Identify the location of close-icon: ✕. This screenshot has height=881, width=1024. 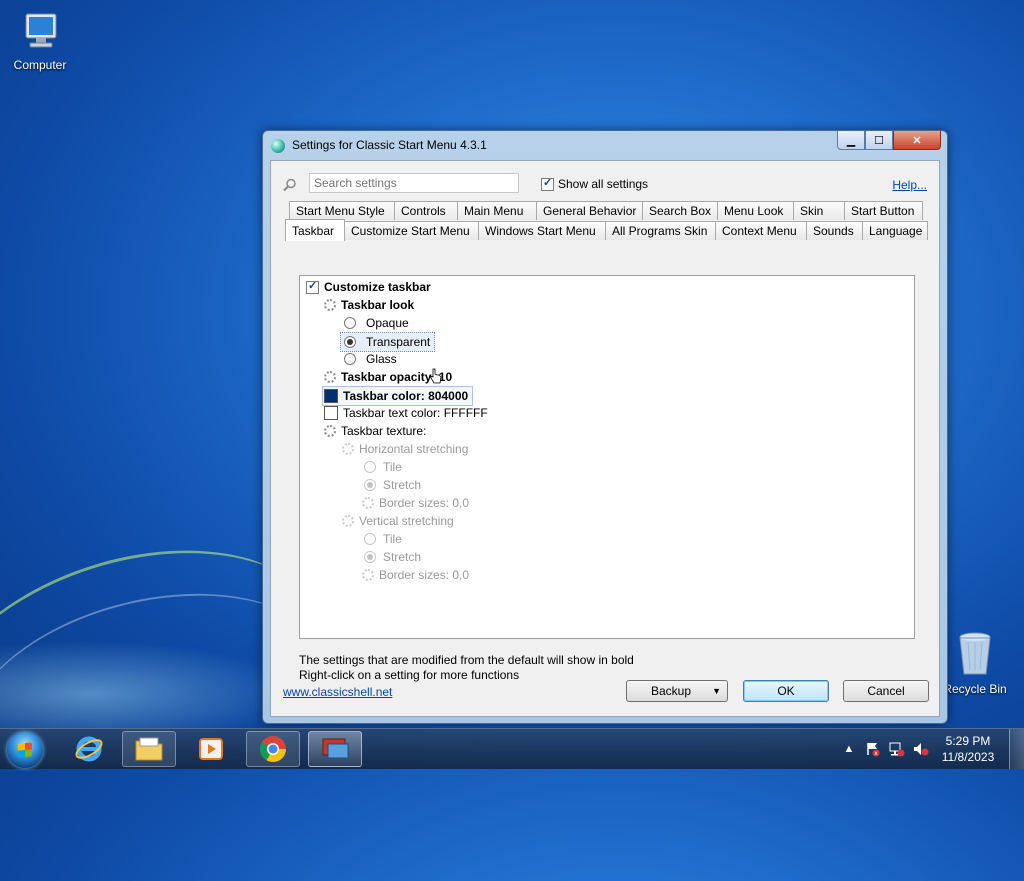
(917, 140).